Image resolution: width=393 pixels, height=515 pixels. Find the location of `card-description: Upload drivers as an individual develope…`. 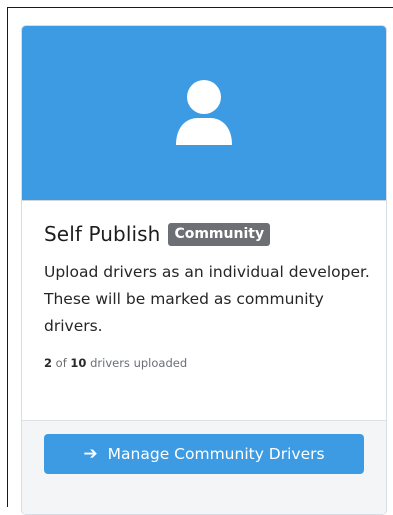

card-description: Upload drivers as an individual develope… is located at coordinates (207, 299).